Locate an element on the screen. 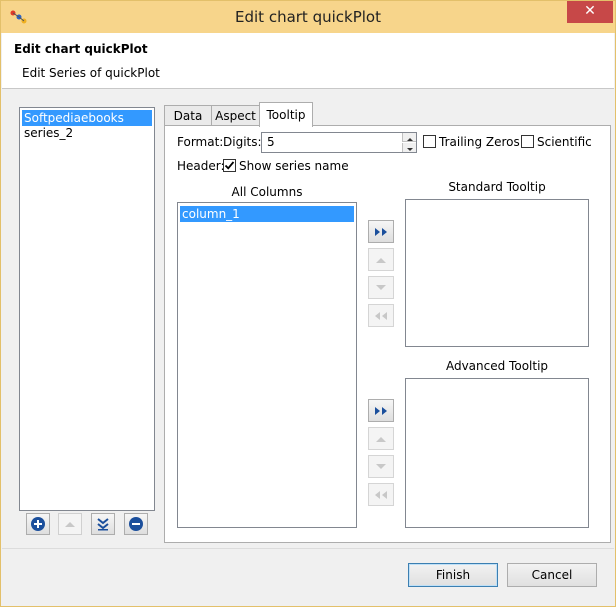 Image resolution: width=616 pixels, height=607 pixels. cancel-button: Cancel is located at coordinates (552, 575).